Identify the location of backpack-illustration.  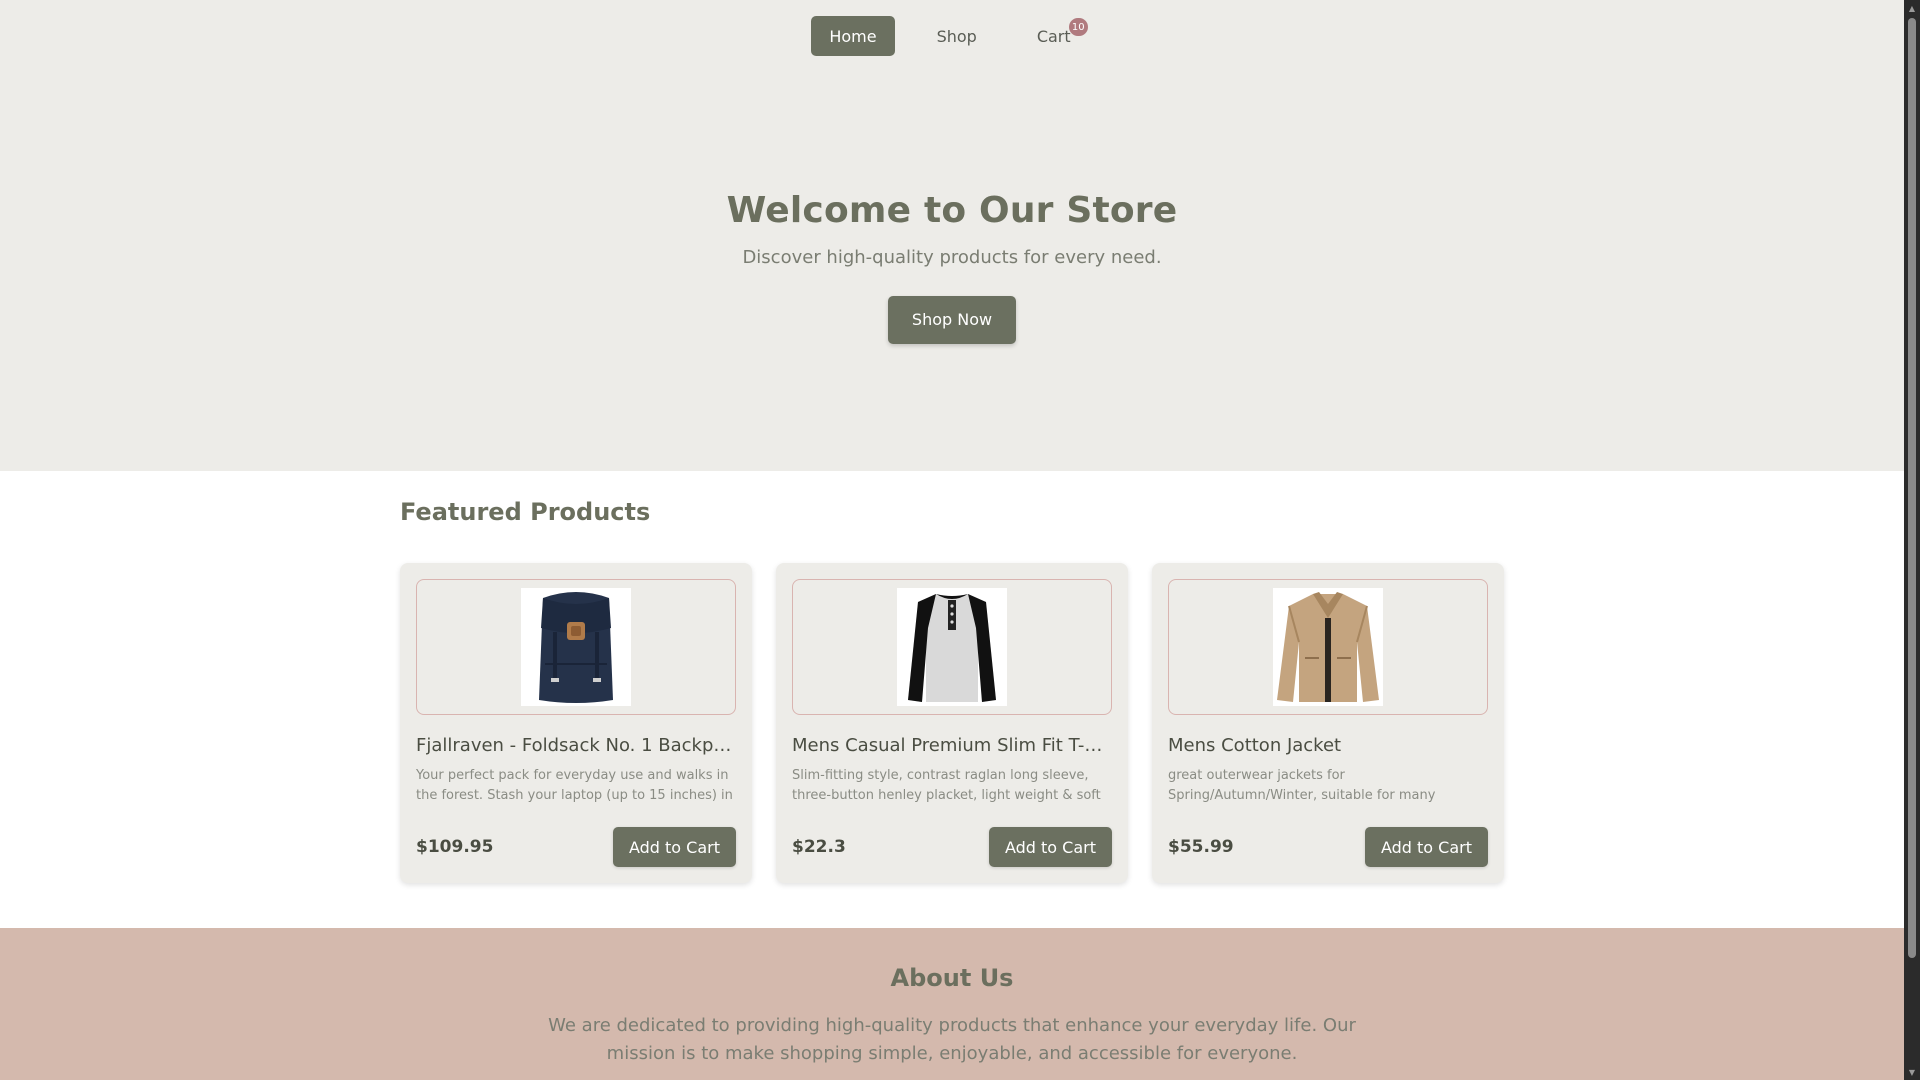
(576, 647).